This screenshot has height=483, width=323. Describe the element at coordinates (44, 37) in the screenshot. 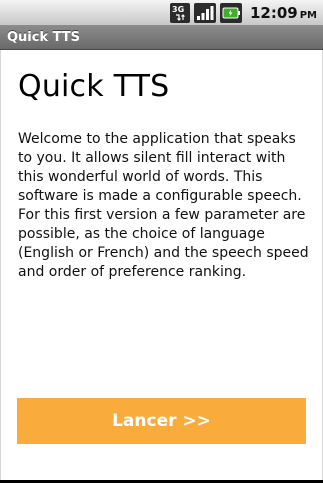

I see `app-title: Quick TTS` at that location.